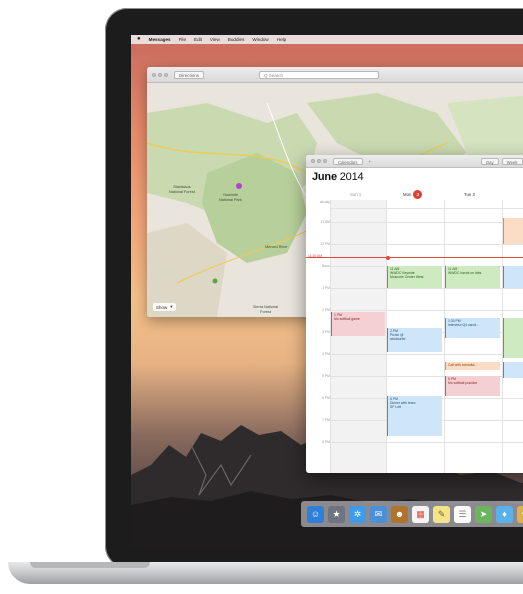 This screenshot has height=594, width=523. I want to click on maps-show-control: Show ▾, so click(164, 307).